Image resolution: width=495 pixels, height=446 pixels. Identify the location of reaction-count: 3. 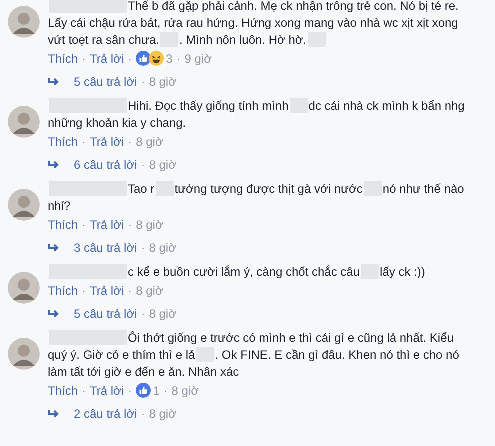
(169, 59).